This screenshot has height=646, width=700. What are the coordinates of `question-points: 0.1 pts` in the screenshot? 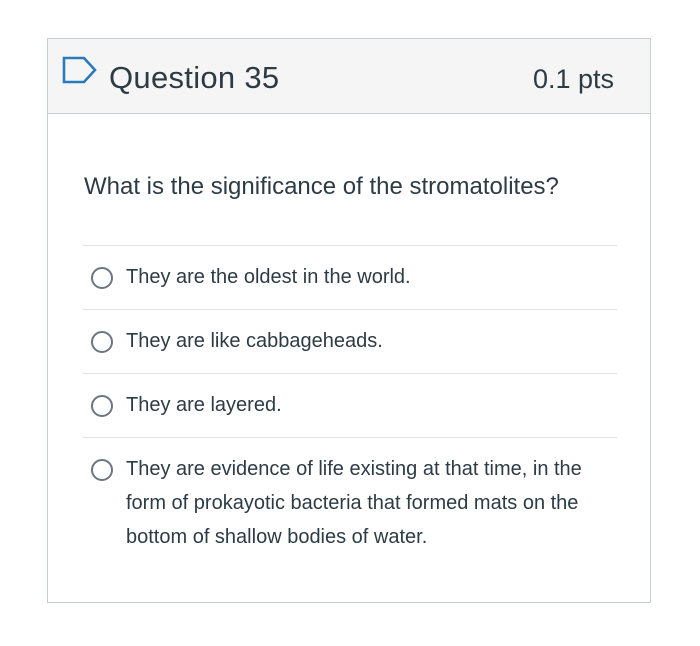 It's located at (573, 79).